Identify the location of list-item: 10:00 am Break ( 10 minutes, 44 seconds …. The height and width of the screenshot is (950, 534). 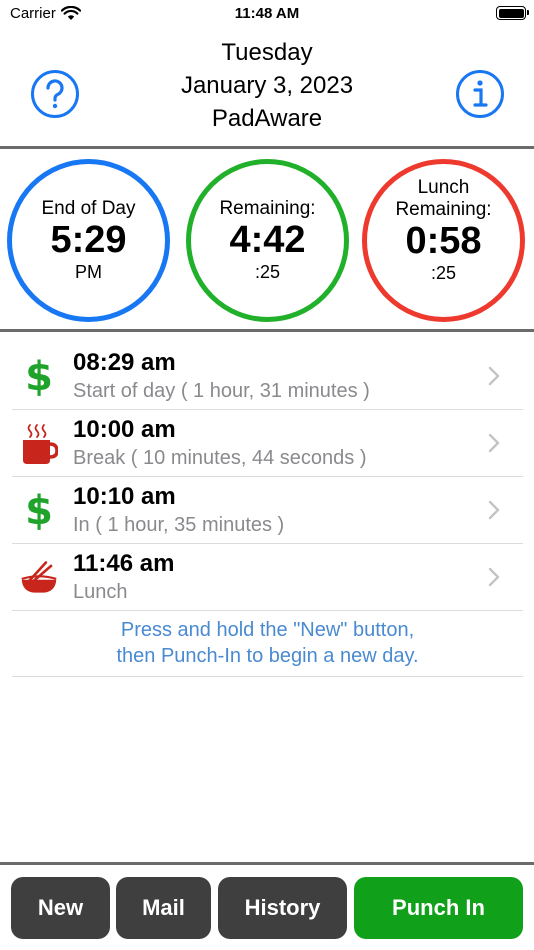
(267, 443).